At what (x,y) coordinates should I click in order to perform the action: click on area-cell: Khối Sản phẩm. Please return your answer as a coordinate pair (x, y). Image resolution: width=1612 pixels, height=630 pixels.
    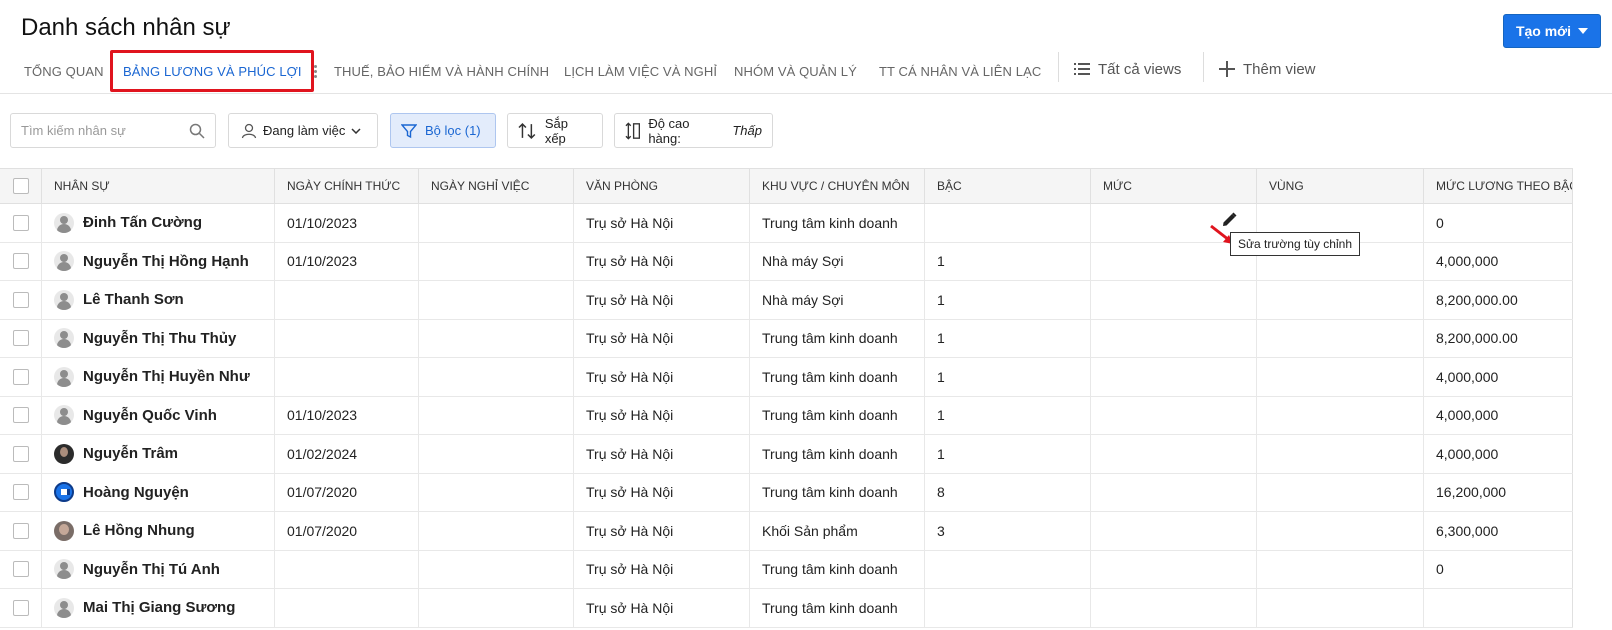
    Looking at the image, I should click on (837, 531).